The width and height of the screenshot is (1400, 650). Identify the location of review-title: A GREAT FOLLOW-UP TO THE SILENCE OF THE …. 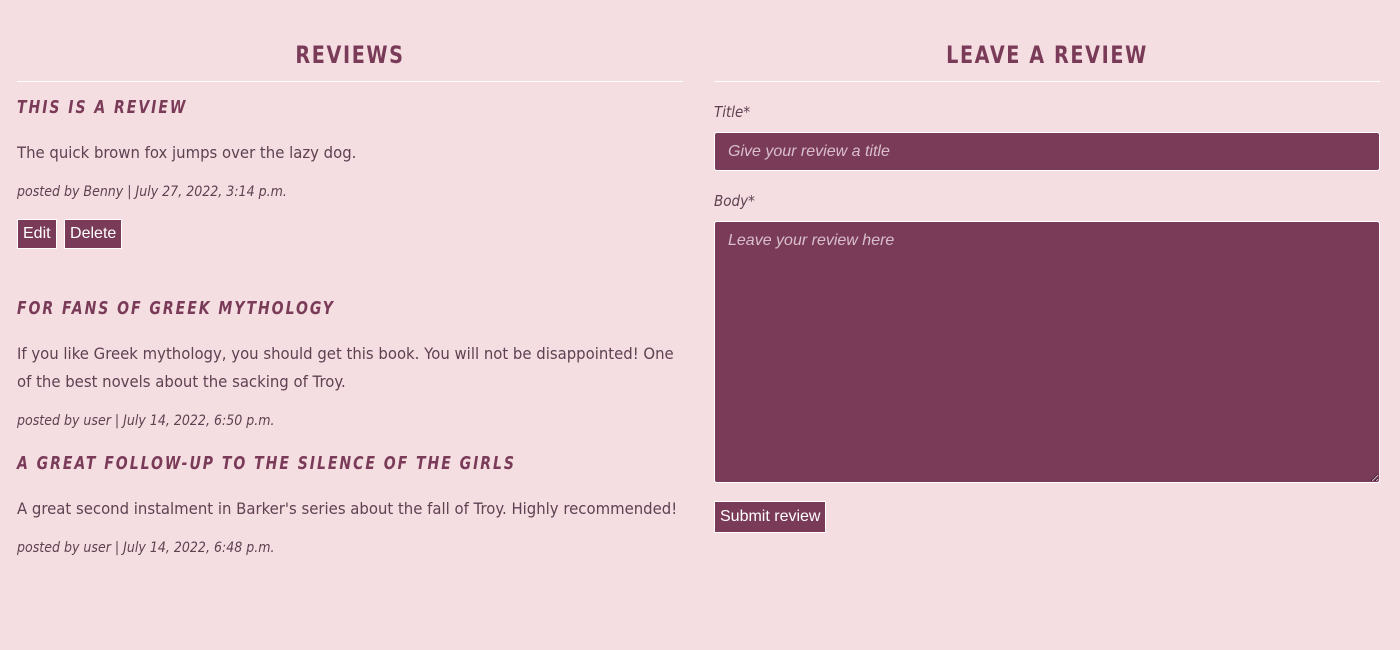
(266, 463).